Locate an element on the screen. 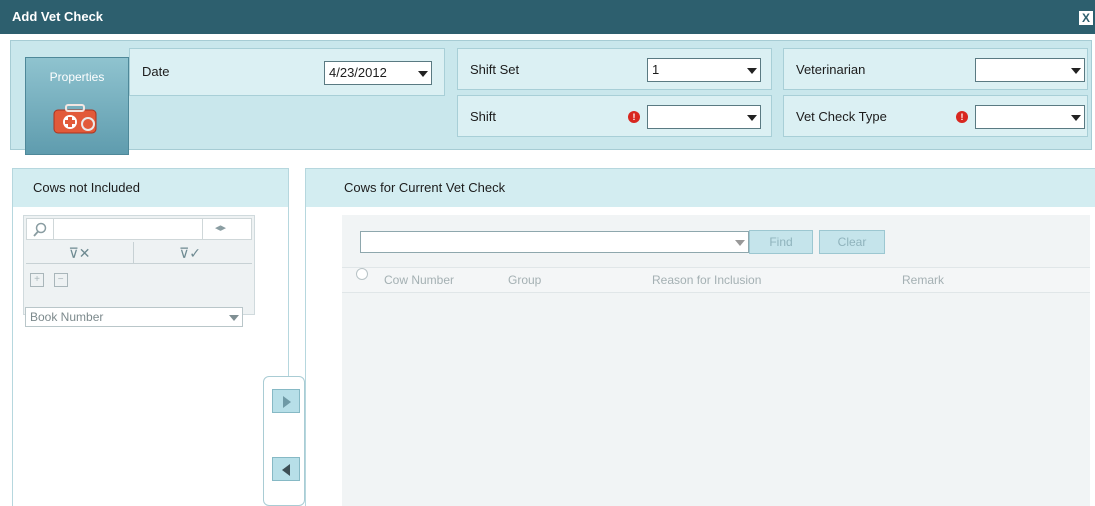 This screenshot has height=506, width=1095. shift-label: Shift is located at coordinates (483, 116).